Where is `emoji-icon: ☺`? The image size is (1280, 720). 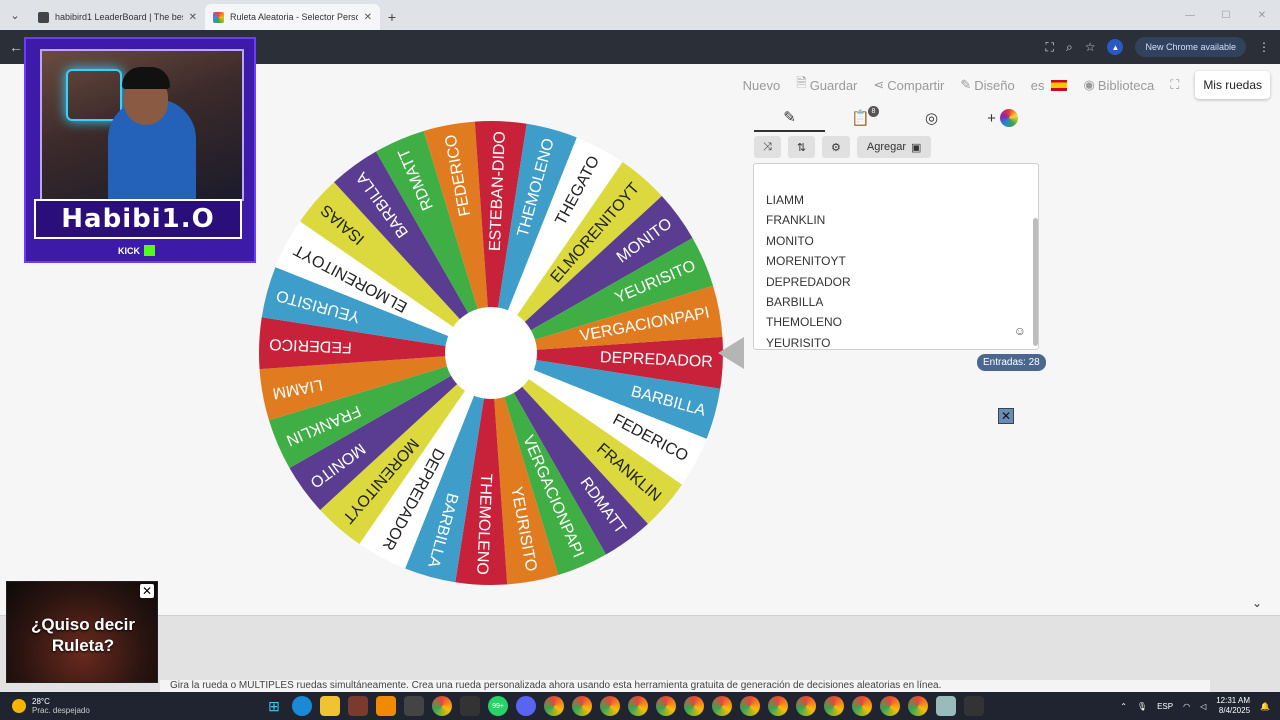
emoji-icon: ☺ is located at coordinates (1020, 331).